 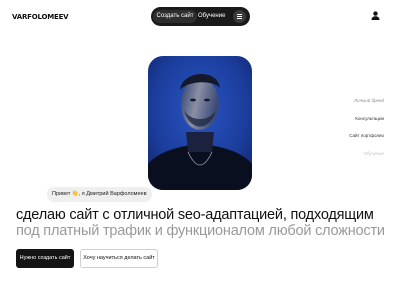 I want to click on logo: VARFOLOMEEV, so click(x=40, y=17).